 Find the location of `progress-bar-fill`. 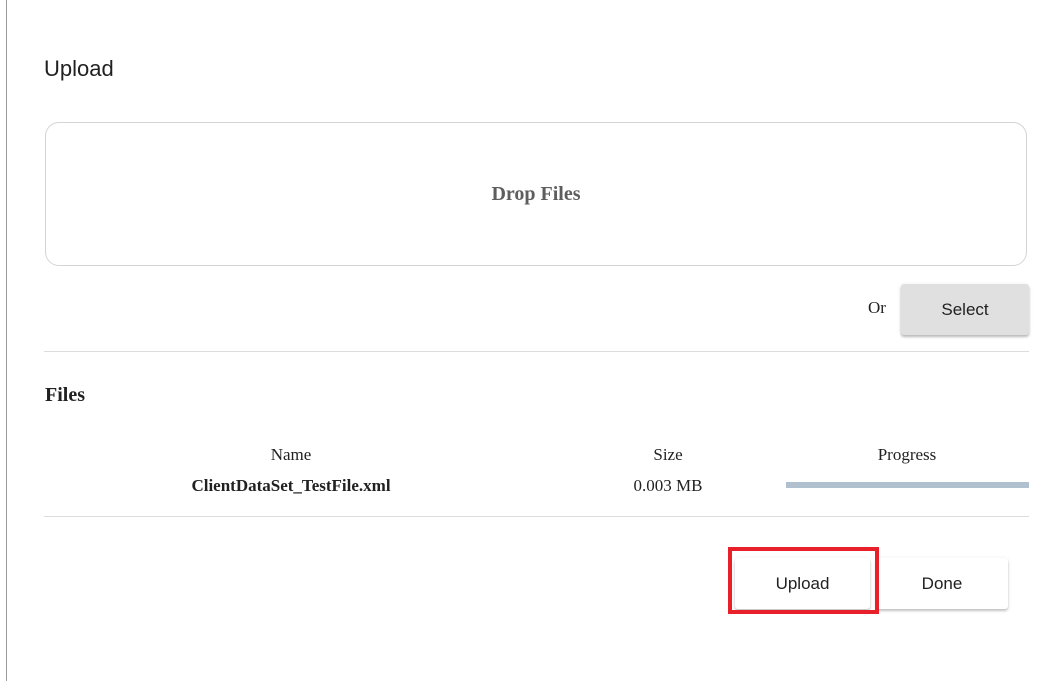

progress-bar-fill is located at coordinates (907, 485).